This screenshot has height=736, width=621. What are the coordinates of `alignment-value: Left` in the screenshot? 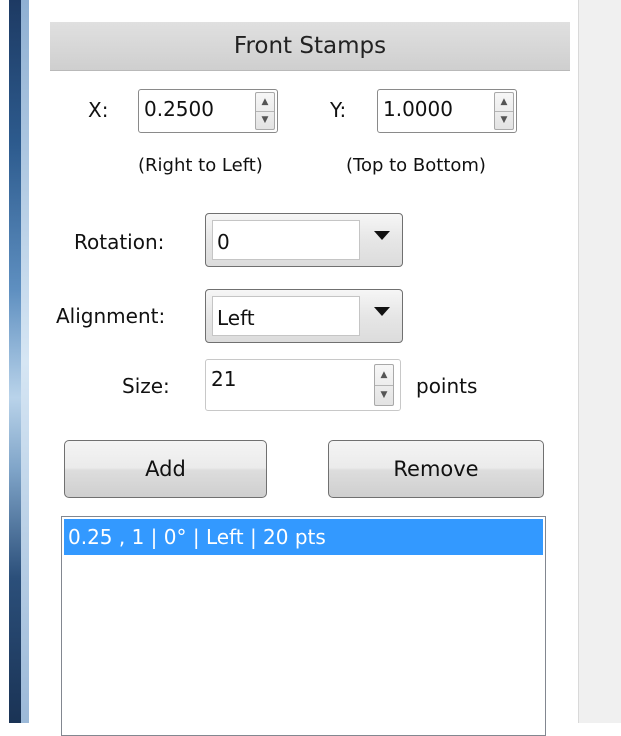 It's located at (236, 318).